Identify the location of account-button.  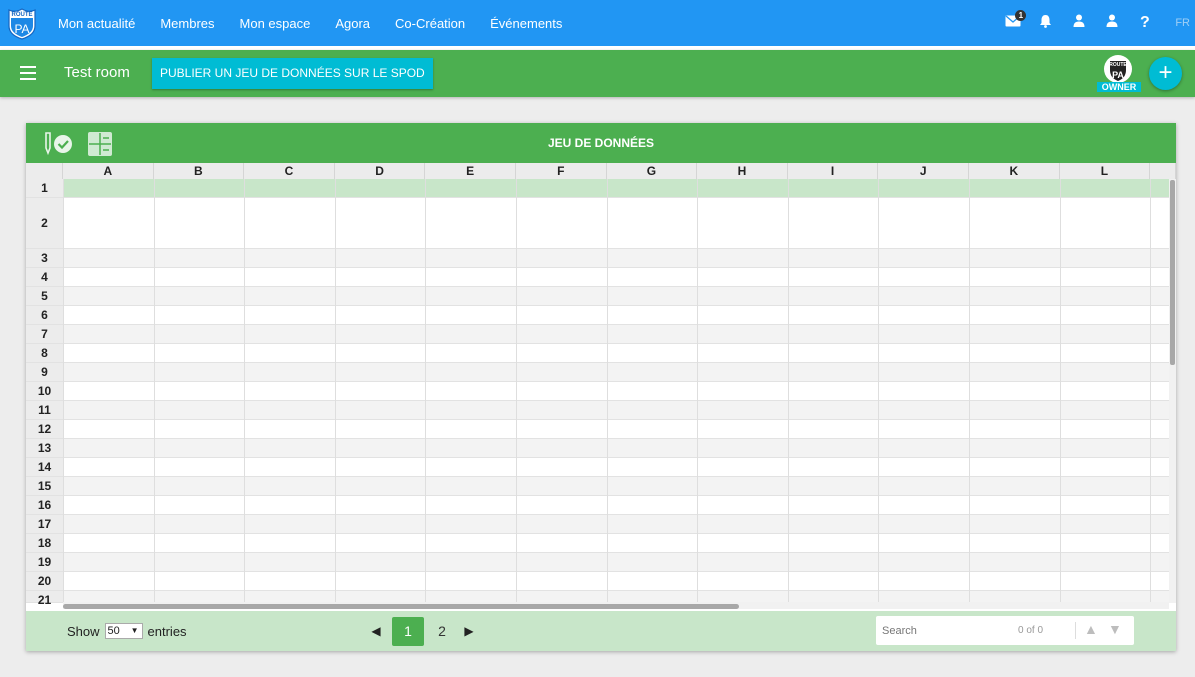
(1111, 23).